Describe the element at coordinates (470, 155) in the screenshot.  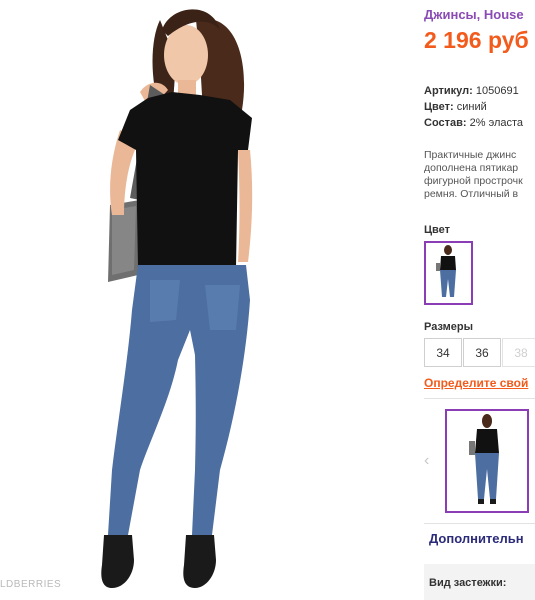
I see `description-line: Практичные джинс` at that location.